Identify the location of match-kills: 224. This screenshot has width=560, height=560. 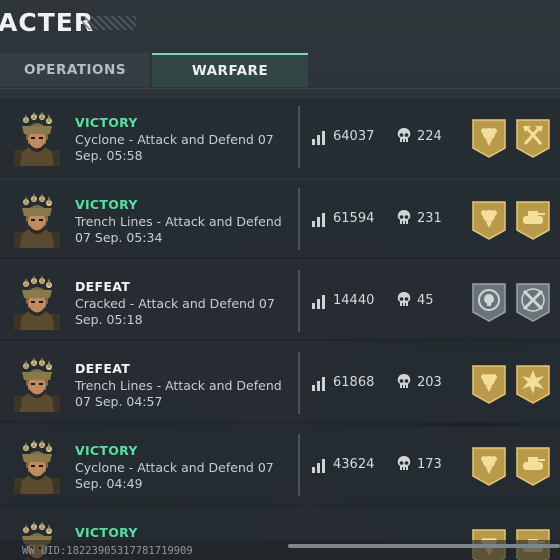
(429, 136).